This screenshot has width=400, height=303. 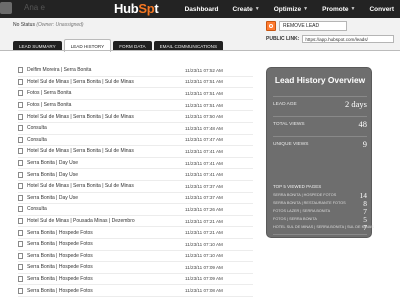 I want to click on top-page-row: SERRA BONITA | RESTAURANTE FOTOS 8, so click(x=320, y=203).